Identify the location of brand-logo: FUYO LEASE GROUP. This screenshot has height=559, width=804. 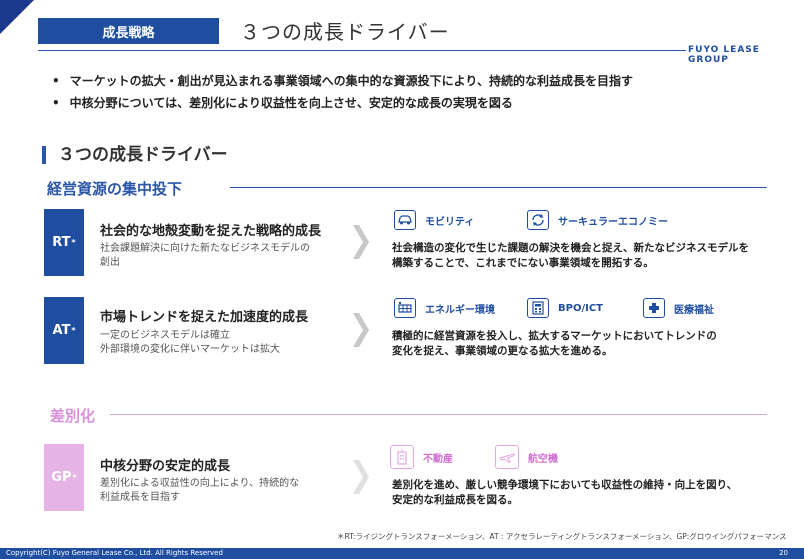
(724, 55).